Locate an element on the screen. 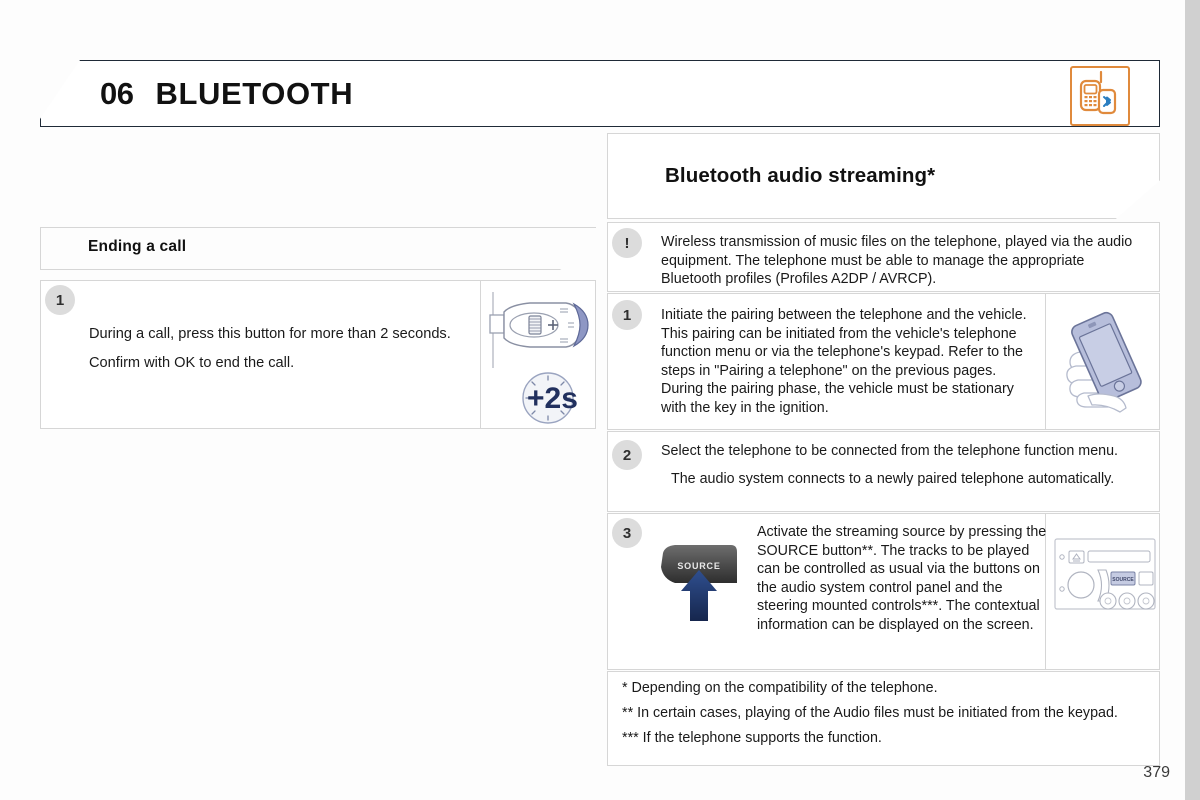 This screenshot has height=800, width=1200. step-badge-right-2: 2 is located at coordinates (627, 455).